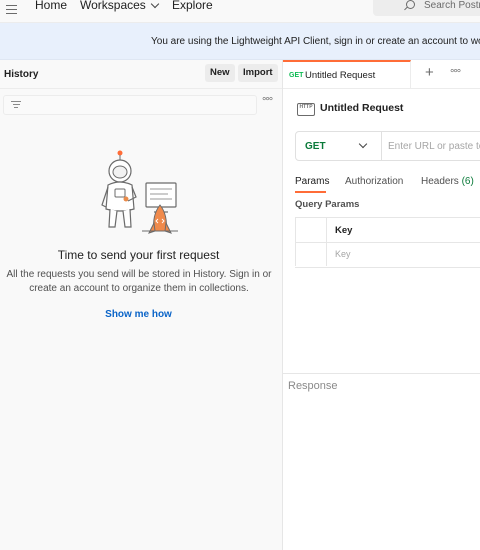 The image size is (480, 550). I want to click on tab-more-button: °°°, so click(455, 74).